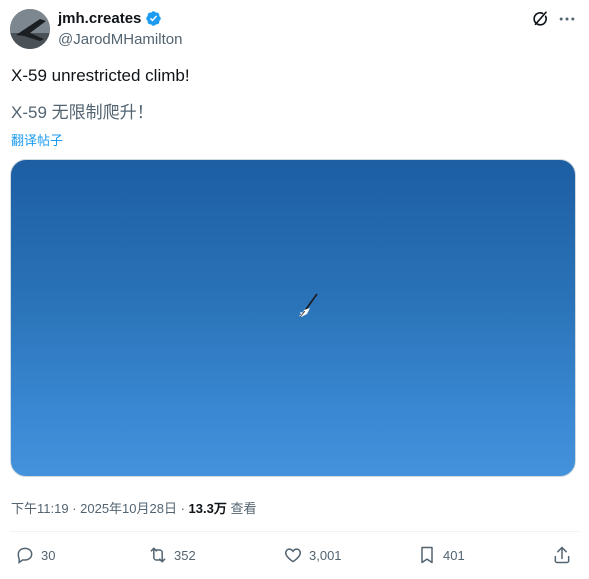 This screenshot has height=579, width=589. I want to click on translated-text: X-59 无限制爬升！, so click(82, 112).